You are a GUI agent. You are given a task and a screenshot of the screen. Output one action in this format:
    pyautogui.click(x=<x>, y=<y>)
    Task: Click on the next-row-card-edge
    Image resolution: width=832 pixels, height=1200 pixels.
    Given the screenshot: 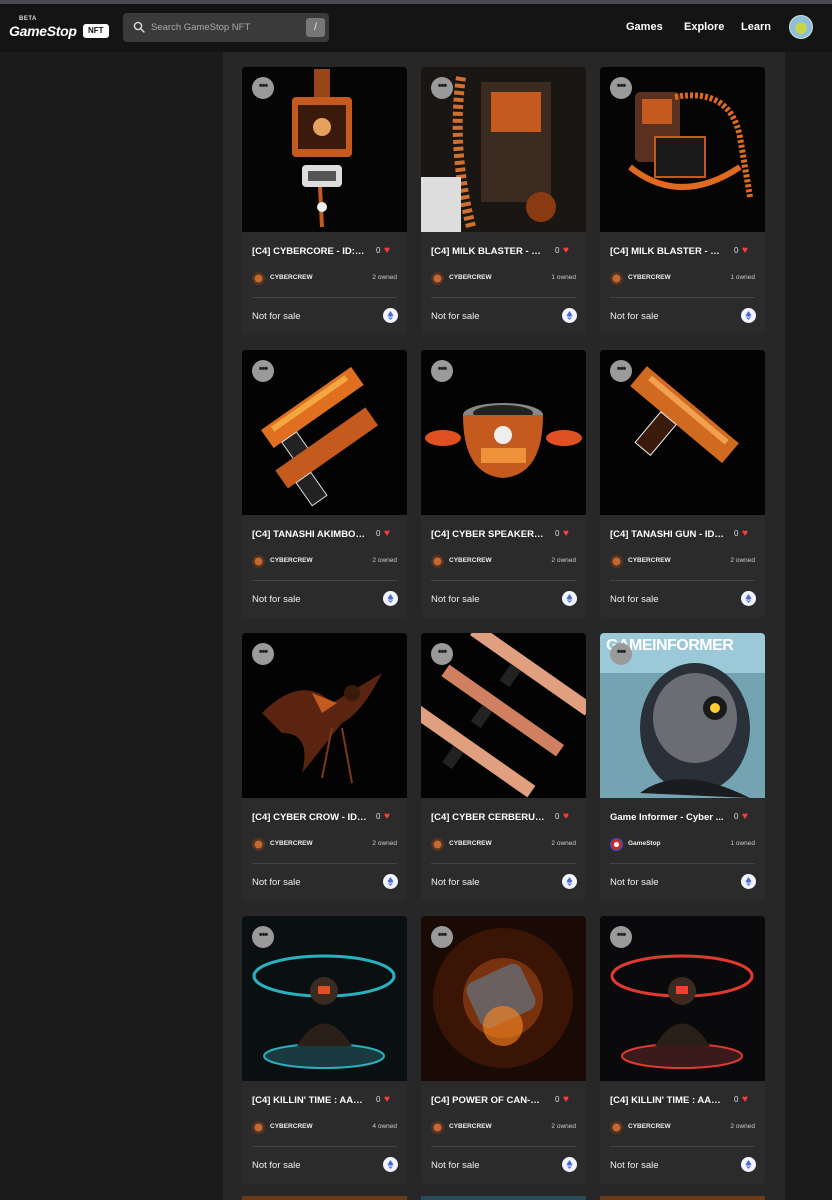 What is the action you would take?
    pyautogui.click(x=682, y=1198)
    